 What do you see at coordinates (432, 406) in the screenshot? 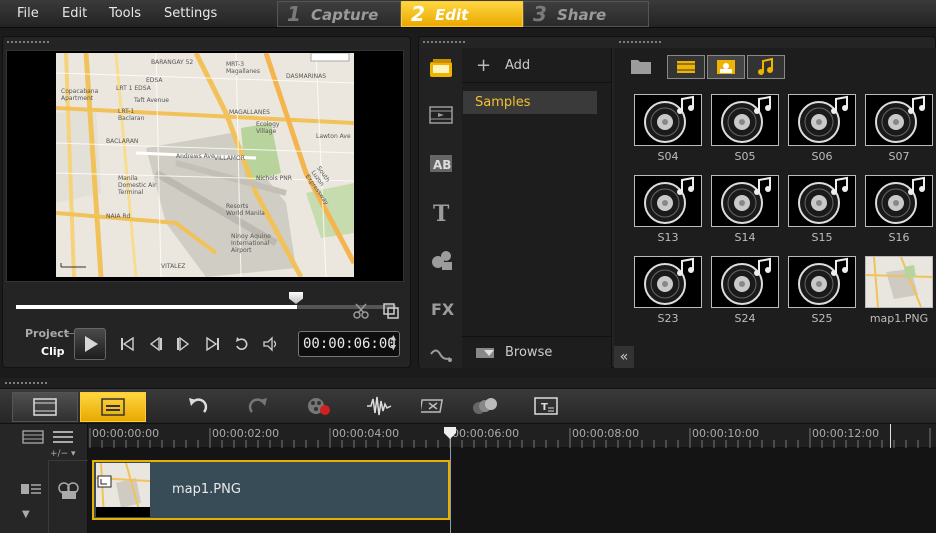
I see `auto-music-icon` at bounding box center [432, 406].